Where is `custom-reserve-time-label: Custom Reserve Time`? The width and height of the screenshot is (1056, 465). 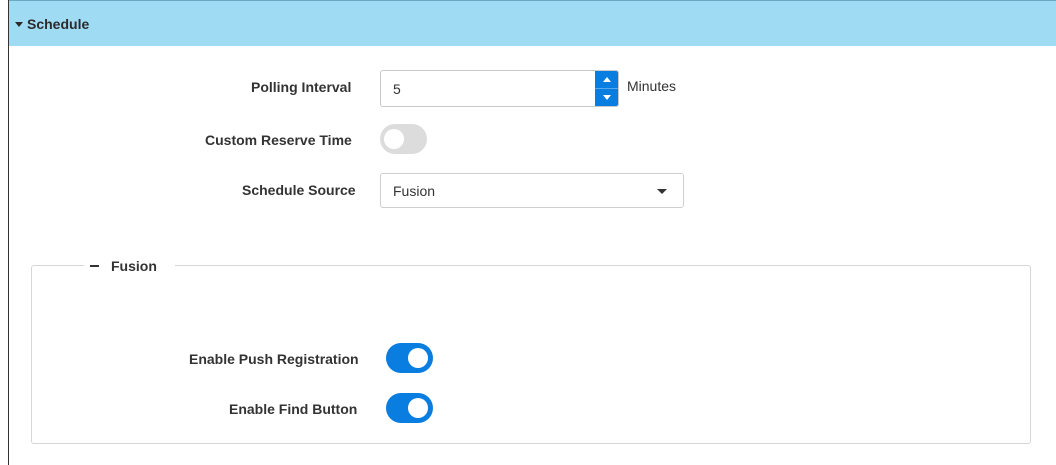 custom-reserve-time-label: Custom Reserve Time is located at coordinates (278, 140).